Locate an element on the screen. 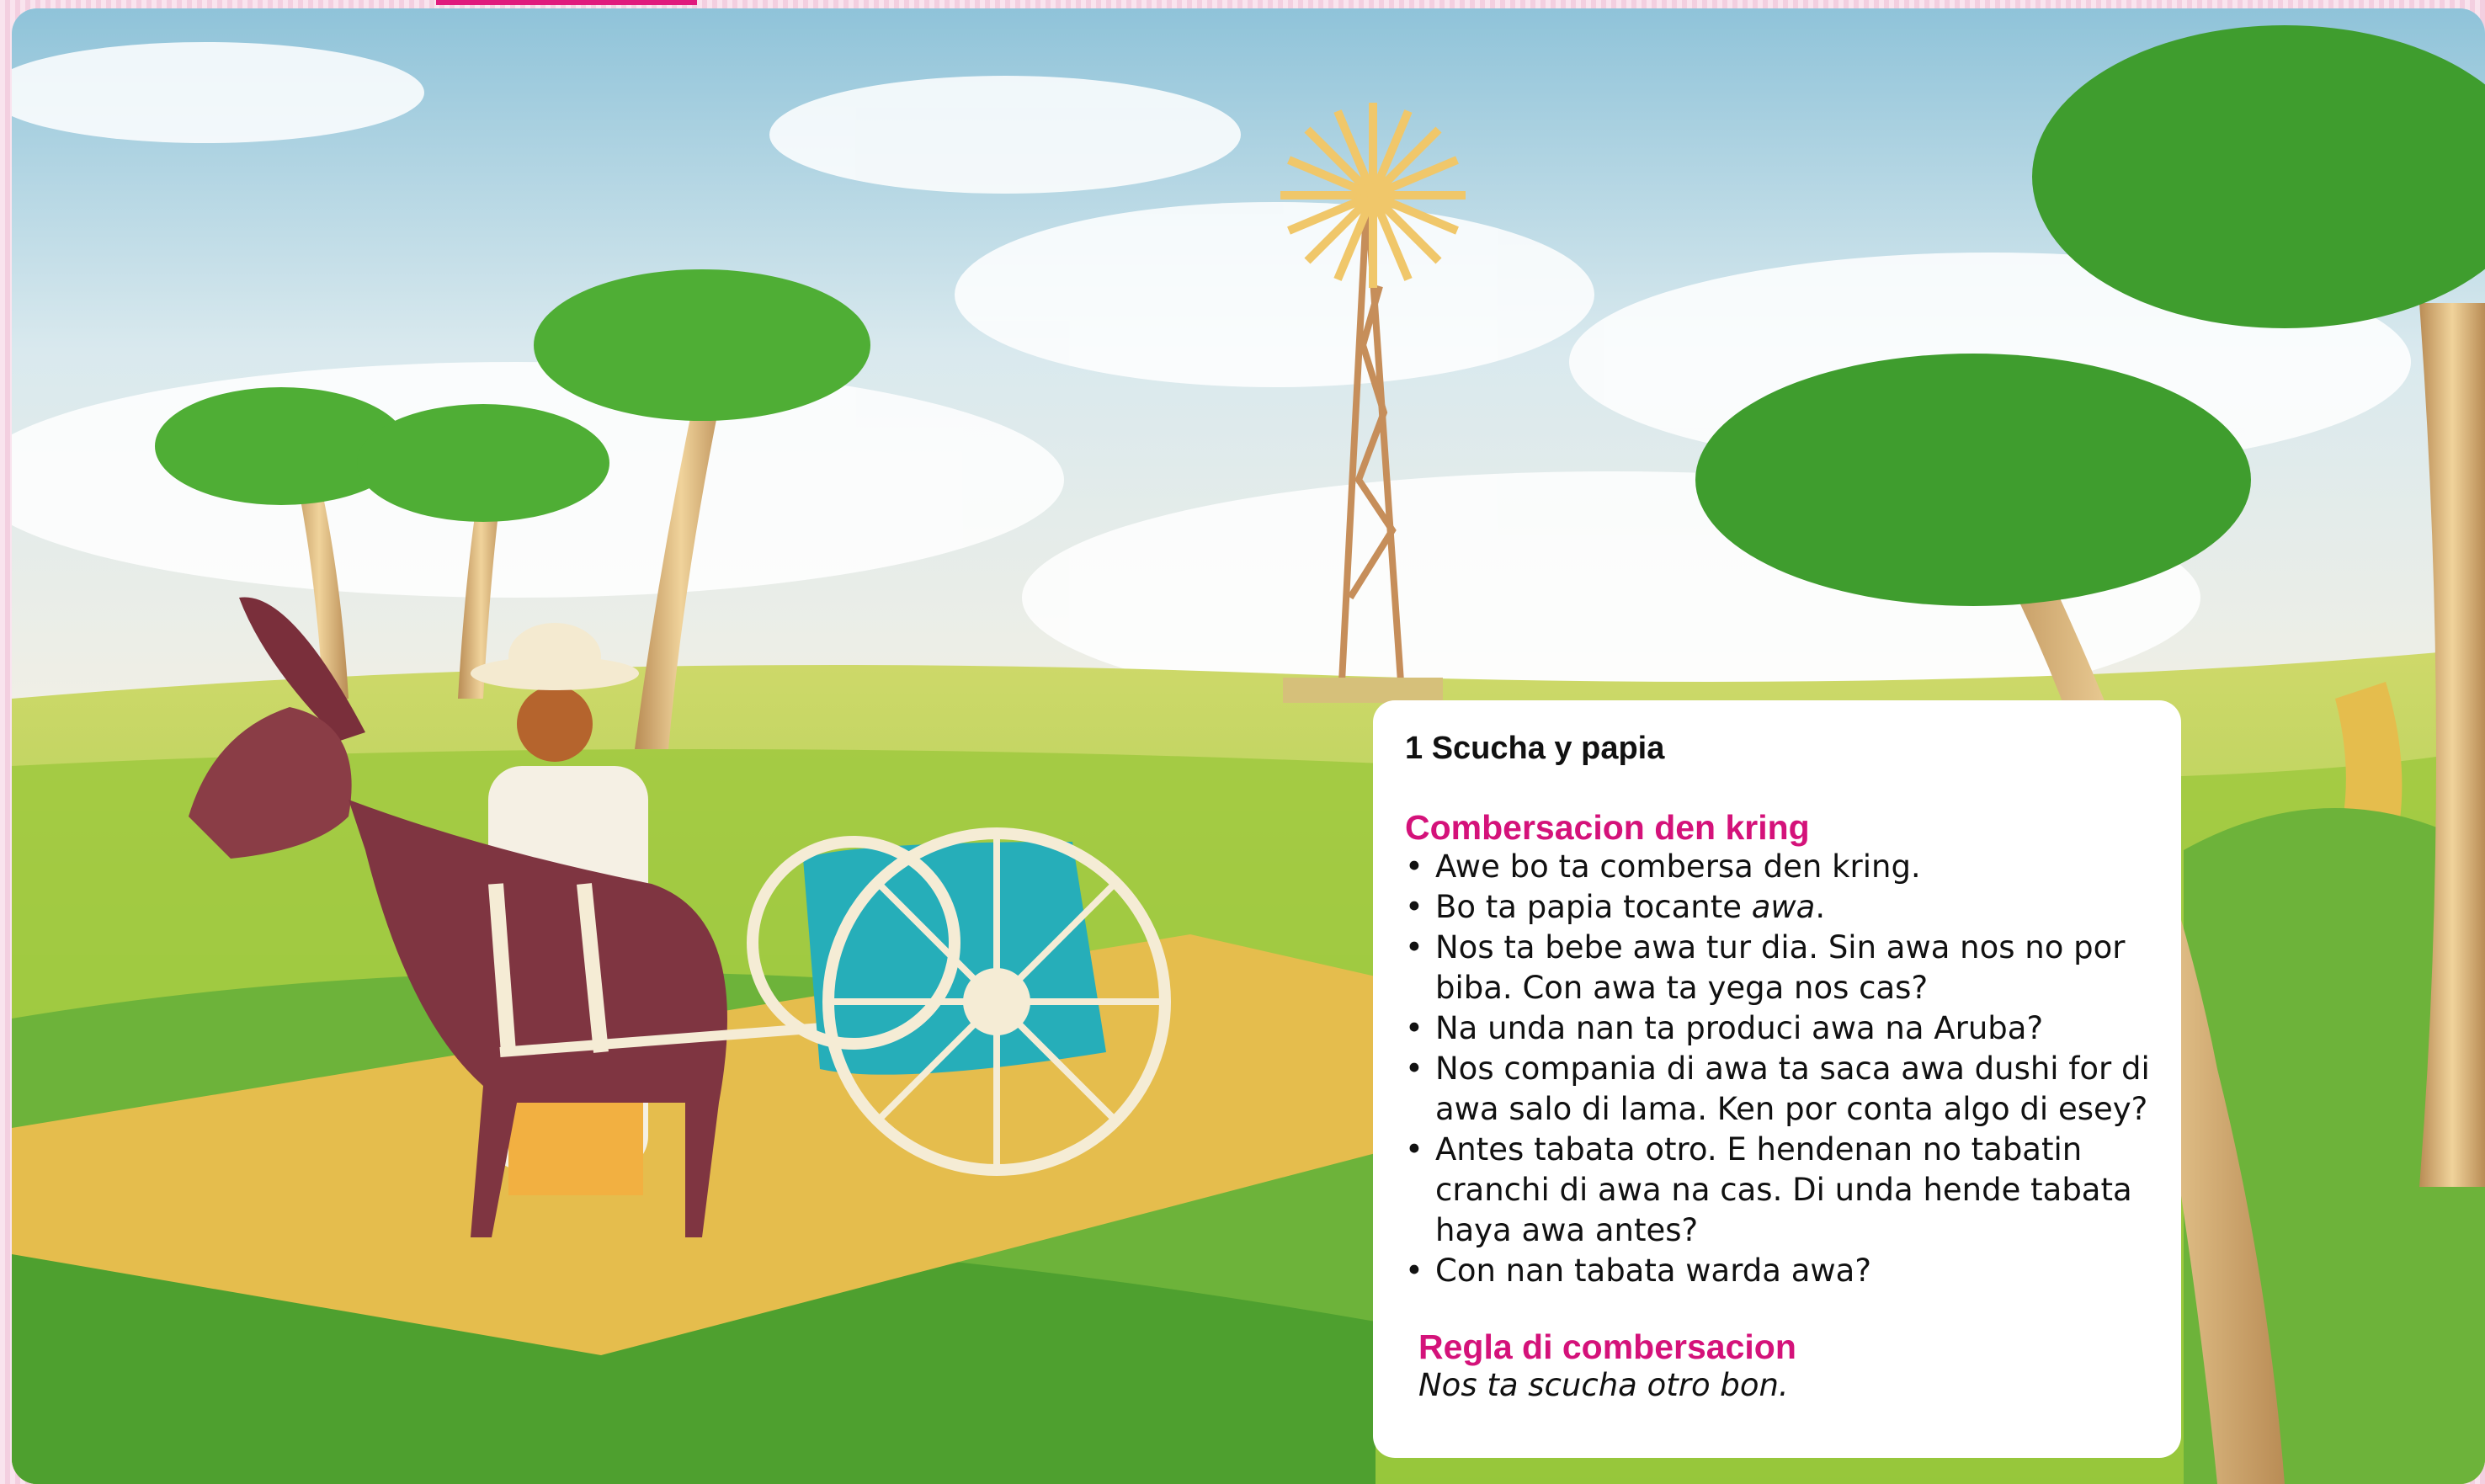  list-item: Bo ta papia tocante awa. is located at coordinates (1784, 907).